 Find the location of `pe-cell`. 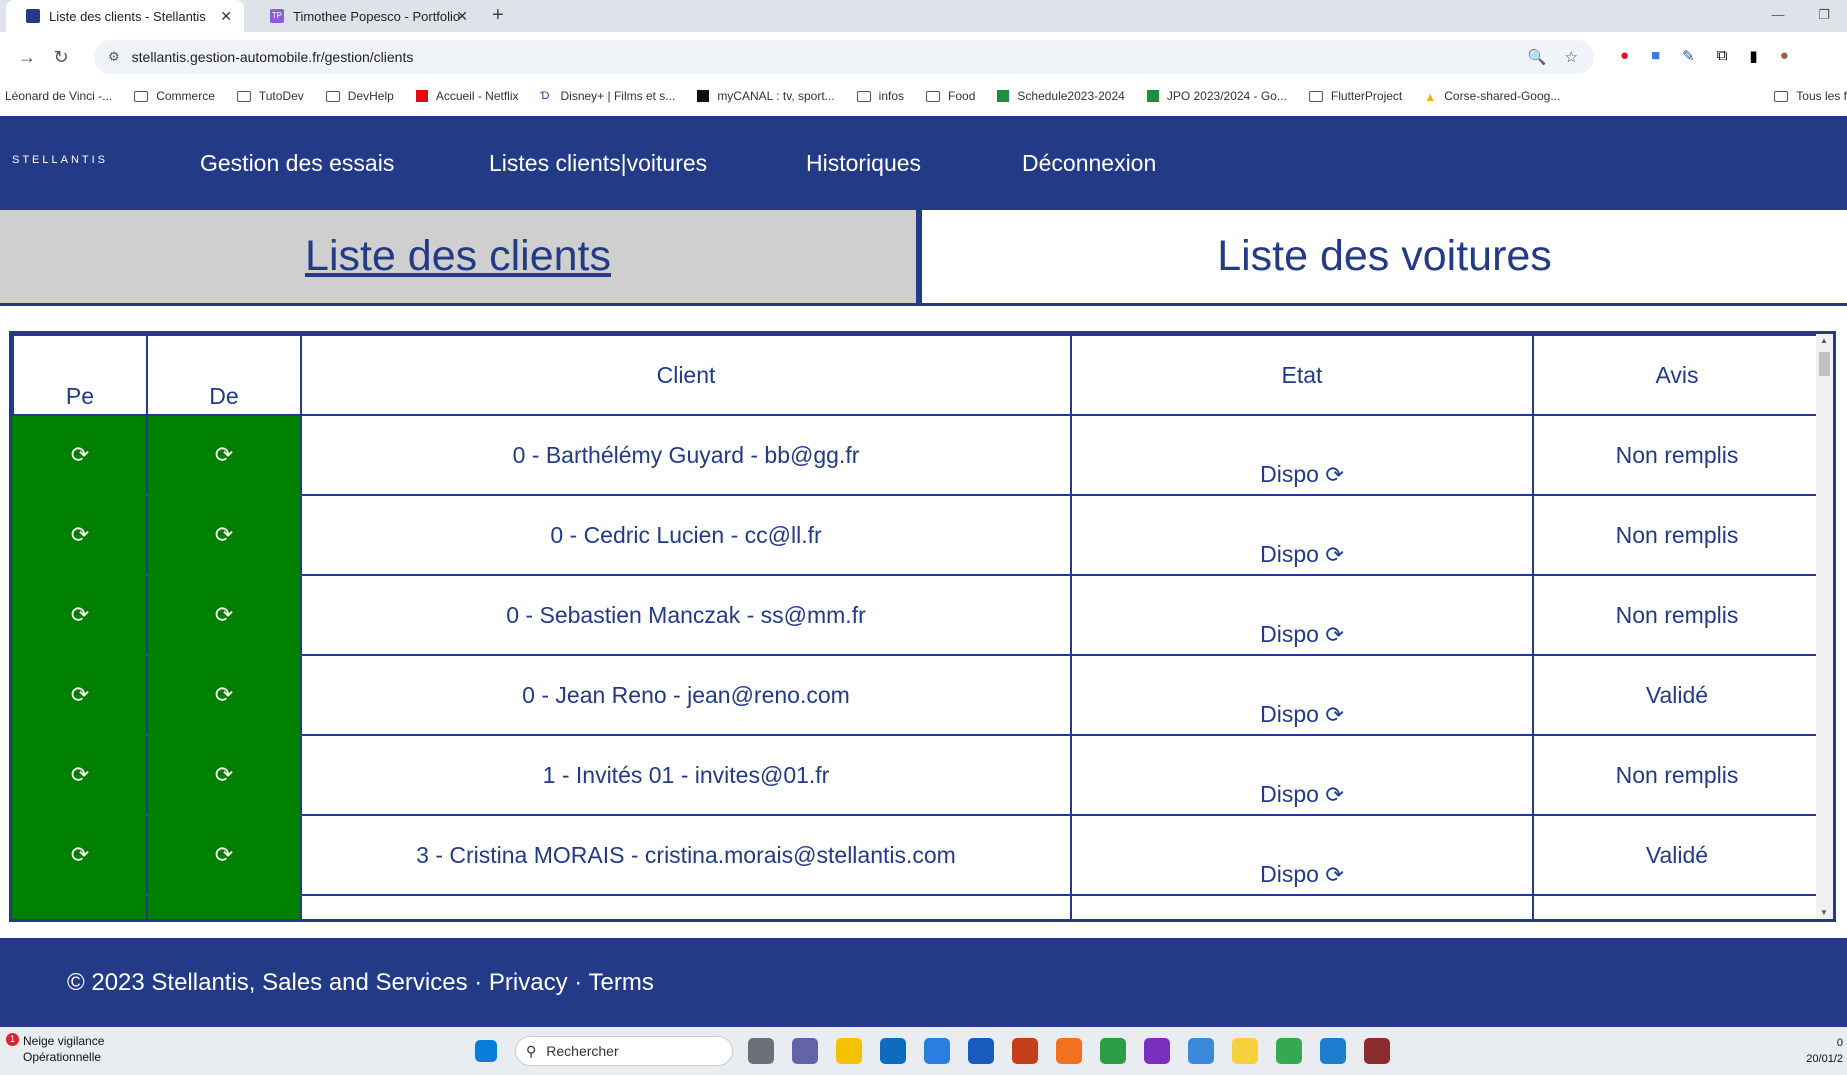

pe-cell is located at coordinates (80, 906).